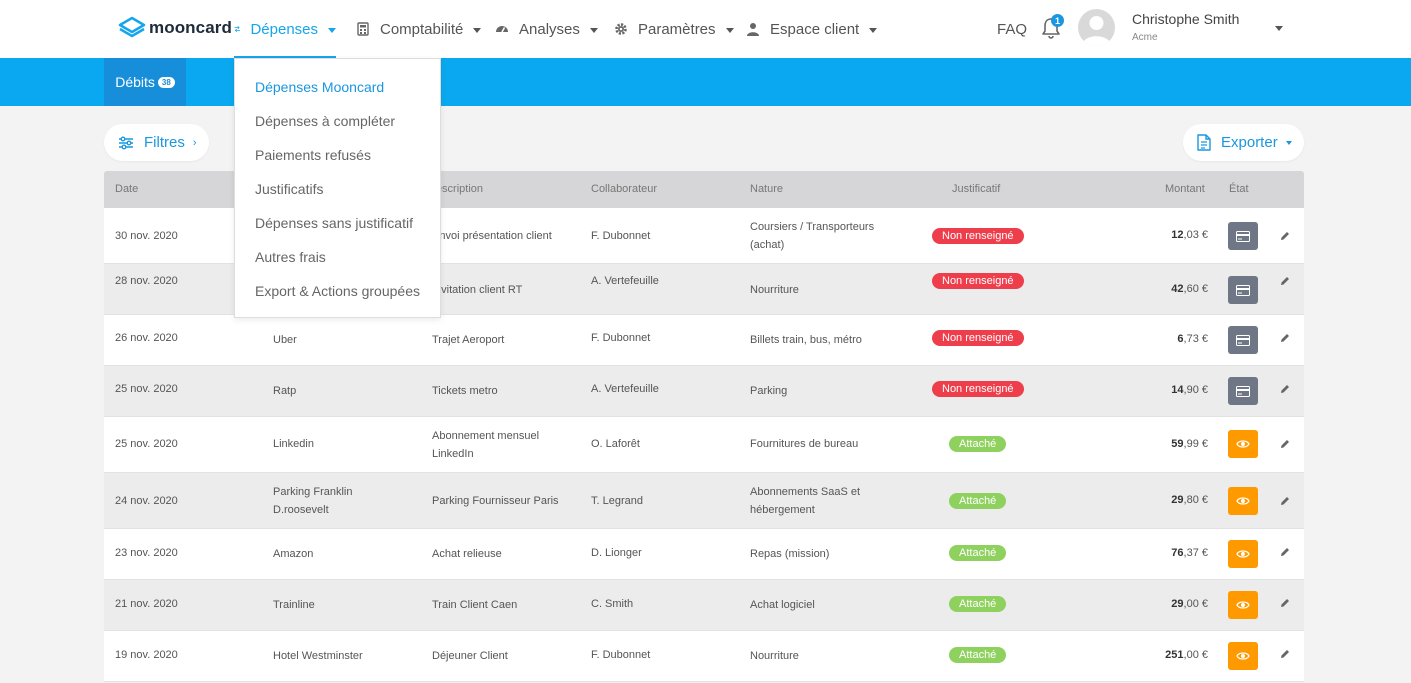 The image size is (1411, 683). I want to click on header-amount: Montant, so click(1185, 189).